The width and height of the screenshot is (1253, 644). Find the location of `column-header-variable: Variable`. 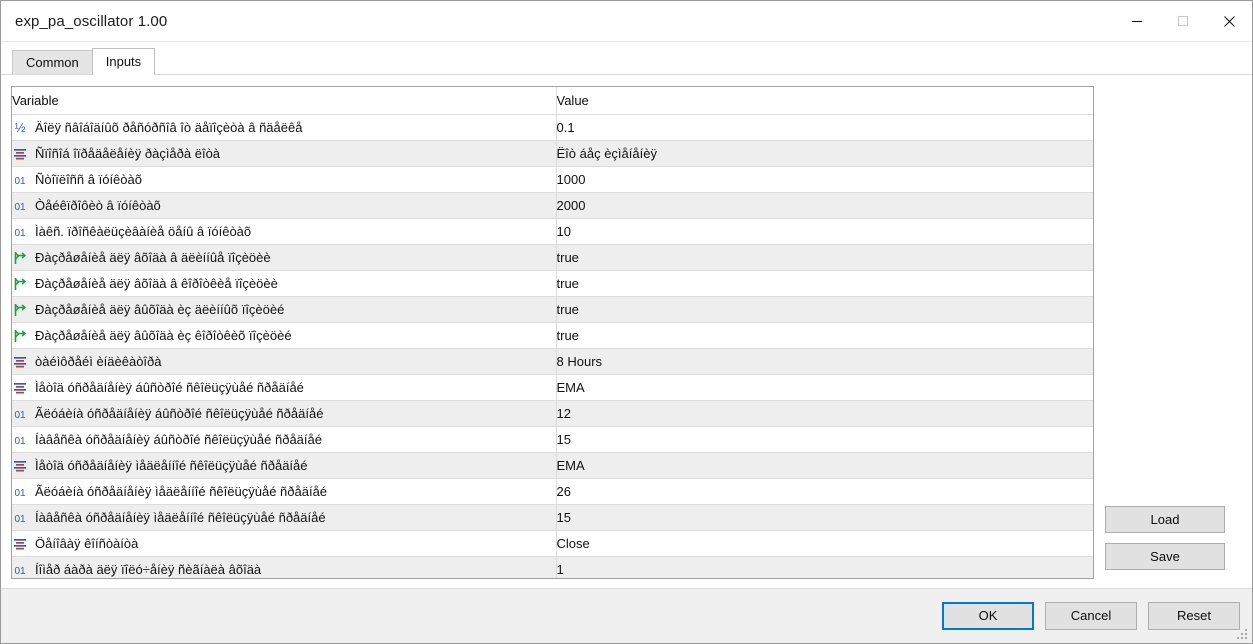

column-header-variable: Variable is located at coordinates (284, 101).